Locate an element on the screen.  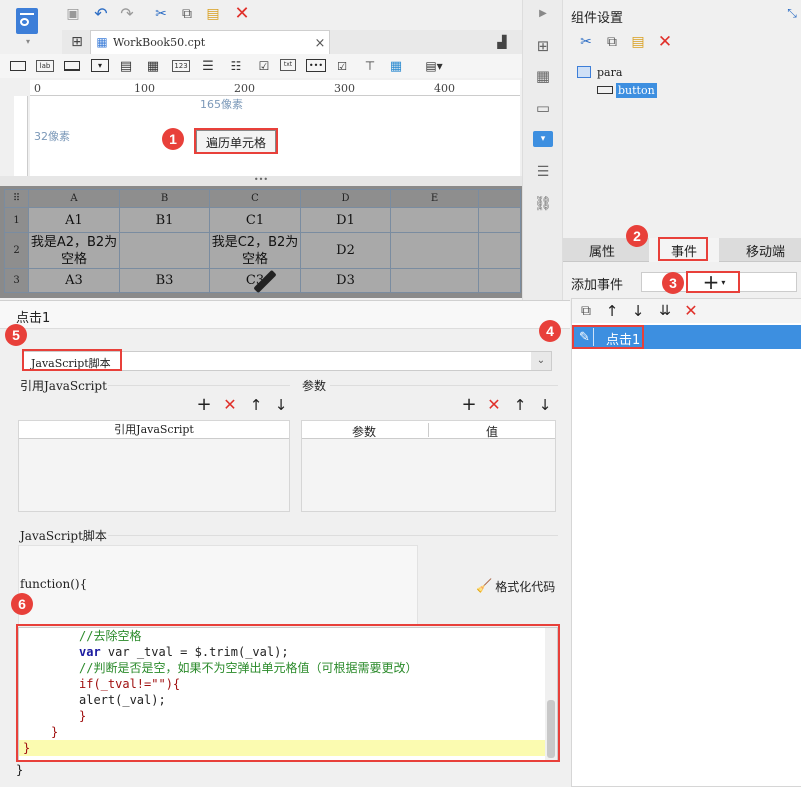
file-tab-label: WorkBook50.cpt is located at coordinates (159, 42).